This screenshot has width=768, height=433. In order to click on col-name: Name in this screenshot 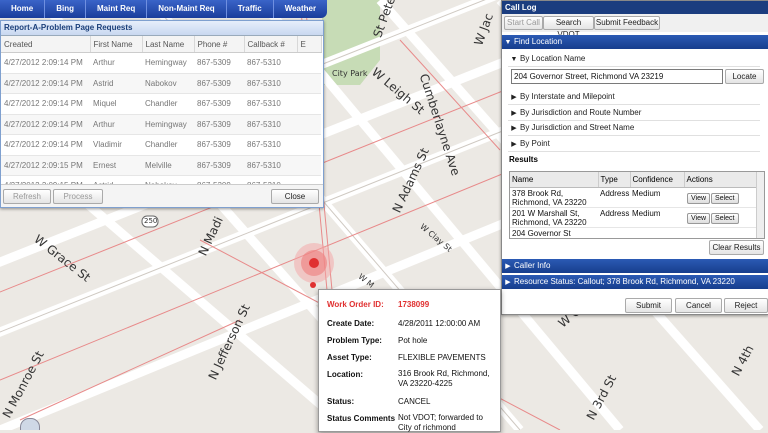, I will do `click(554, 180)`.